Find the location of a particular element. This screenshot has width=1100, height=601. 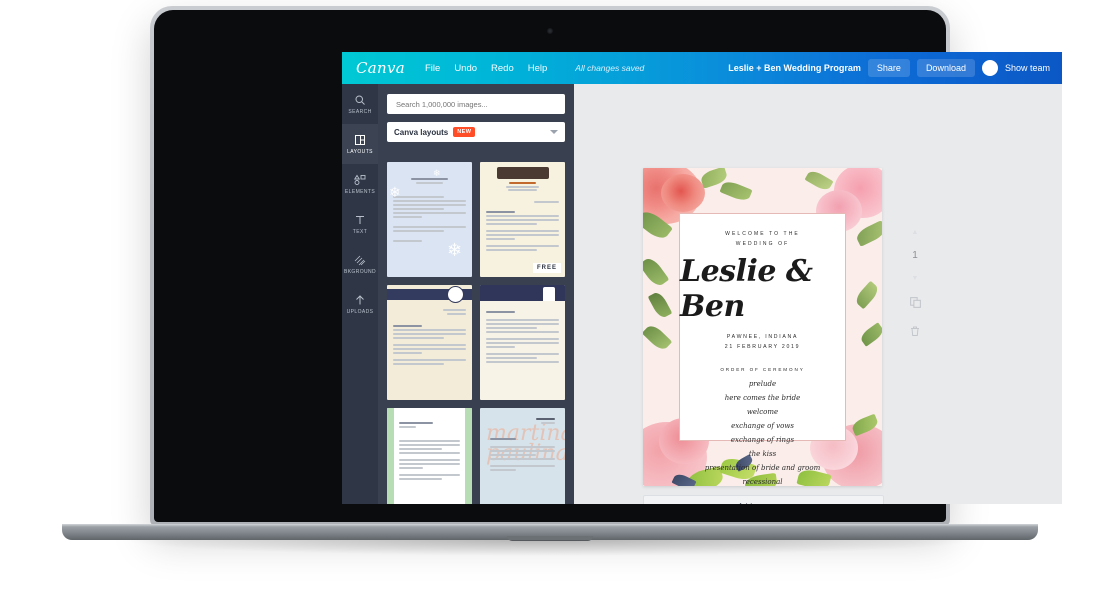

menu-item-file: File is located at coordinates (432, 68).